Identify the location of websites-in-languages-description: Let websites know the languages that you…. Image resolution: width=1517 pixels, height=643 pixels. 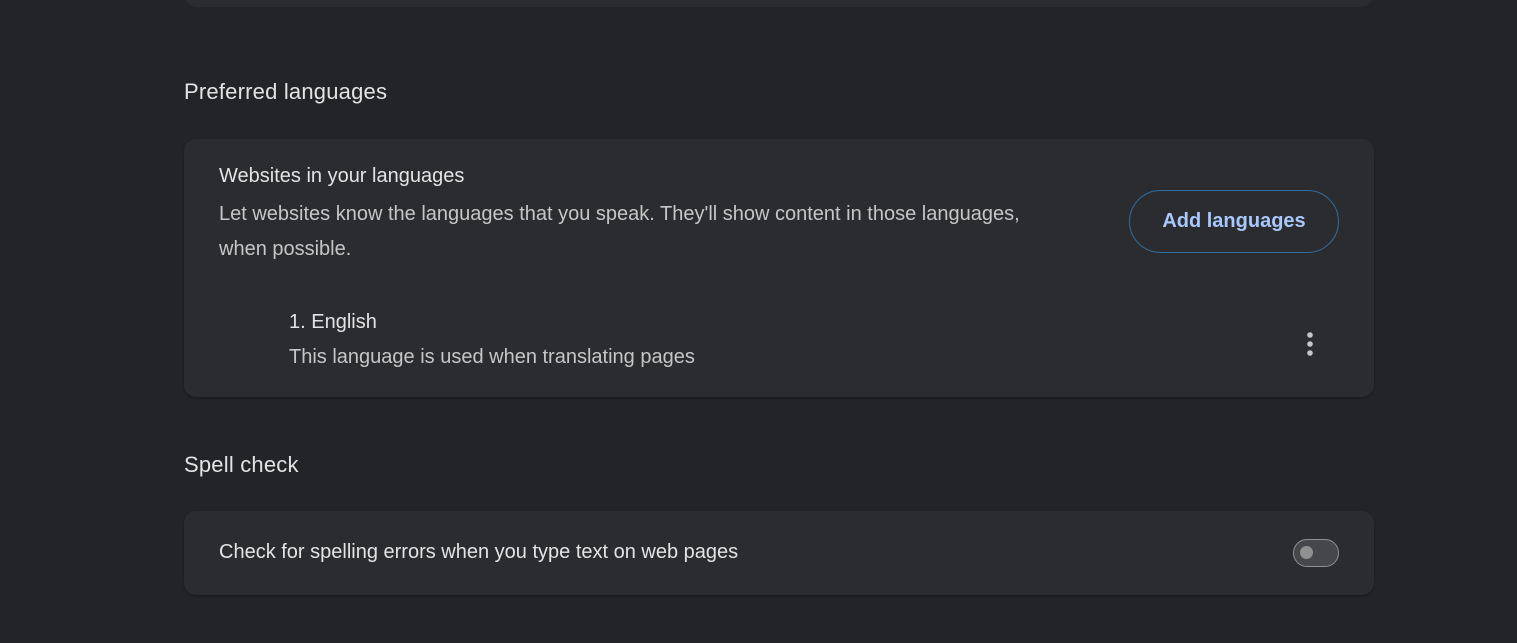
(619, 231).